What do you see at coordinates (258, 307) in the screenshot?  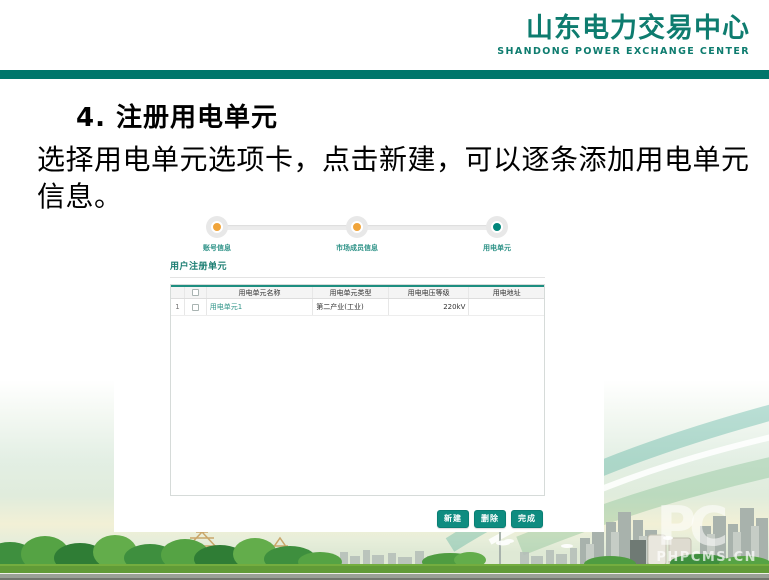 I see `unit-name-link: 用电单元1` at bounding box center [258, 307].